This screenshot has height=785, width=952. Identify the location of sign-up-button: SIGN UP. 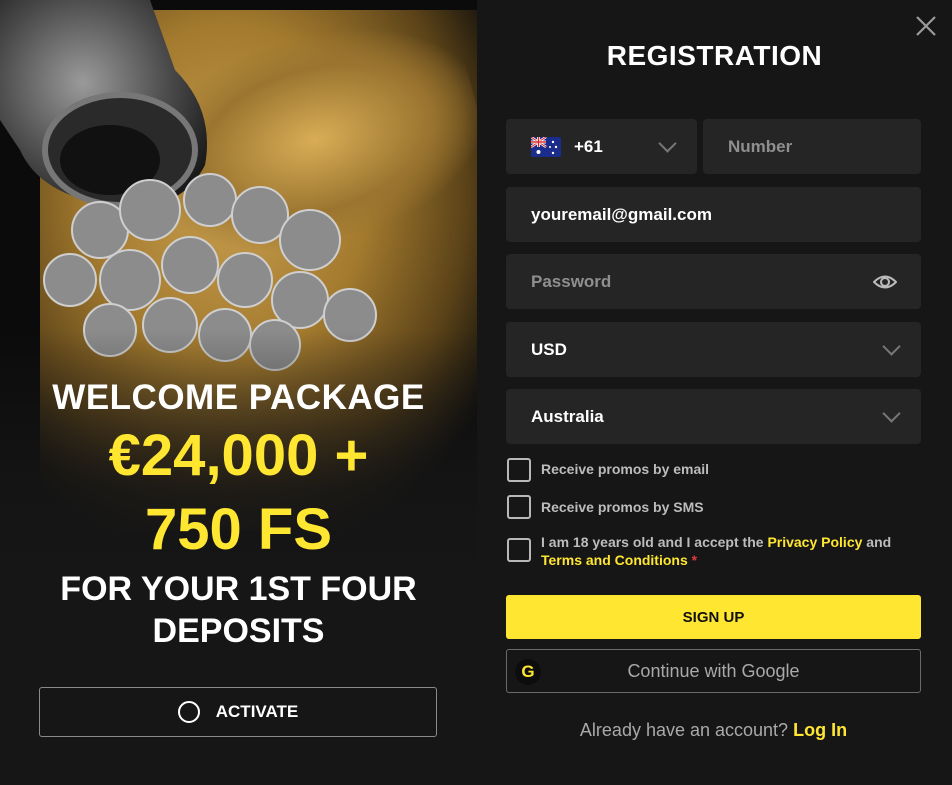
(713, 617).